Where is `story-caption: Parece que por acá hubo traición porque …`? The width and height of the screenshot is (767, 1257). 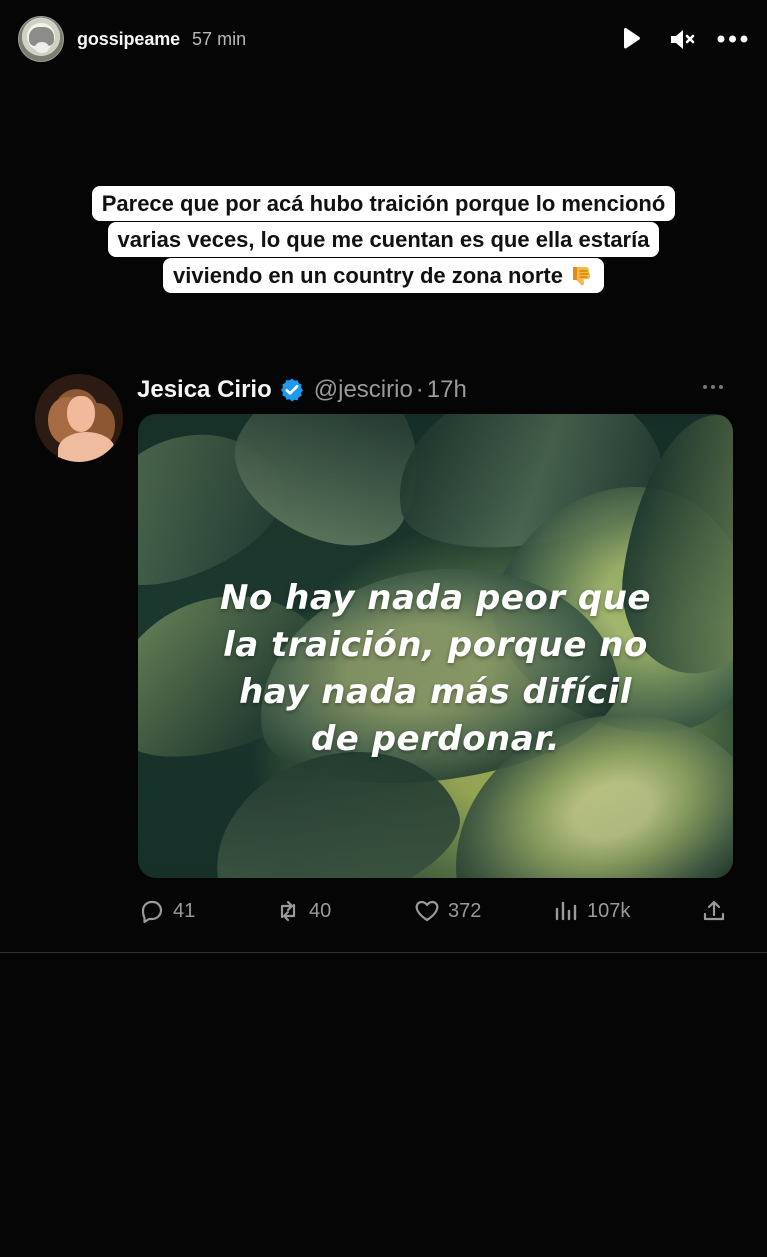 story-caption: Parece que por acá hubo traición porque … is located at coordinates (383, 240).